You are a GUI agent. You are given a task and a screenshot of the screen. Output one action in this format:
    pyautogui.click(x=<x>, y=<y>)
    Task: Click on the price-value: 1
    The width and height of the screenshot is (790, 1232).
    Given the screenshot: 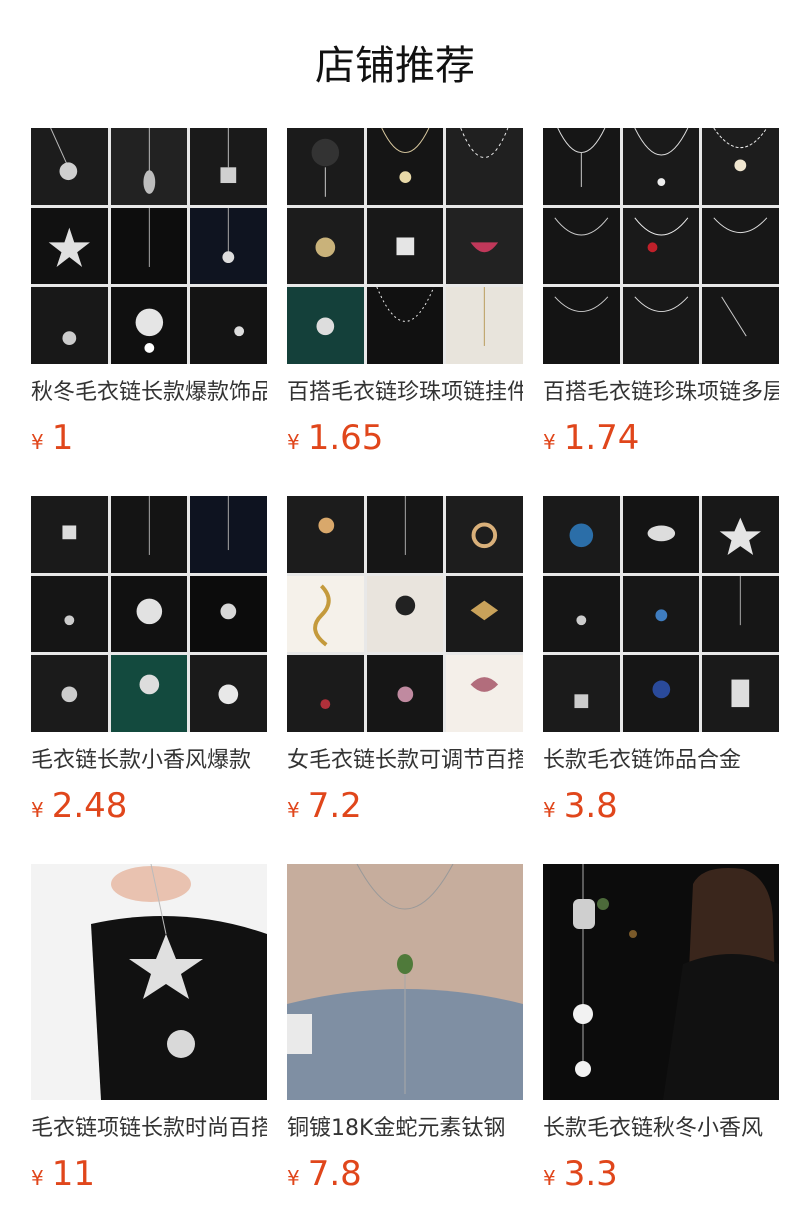 What is the action you would take?
    pyautogui.click(x=62, y=438)
    